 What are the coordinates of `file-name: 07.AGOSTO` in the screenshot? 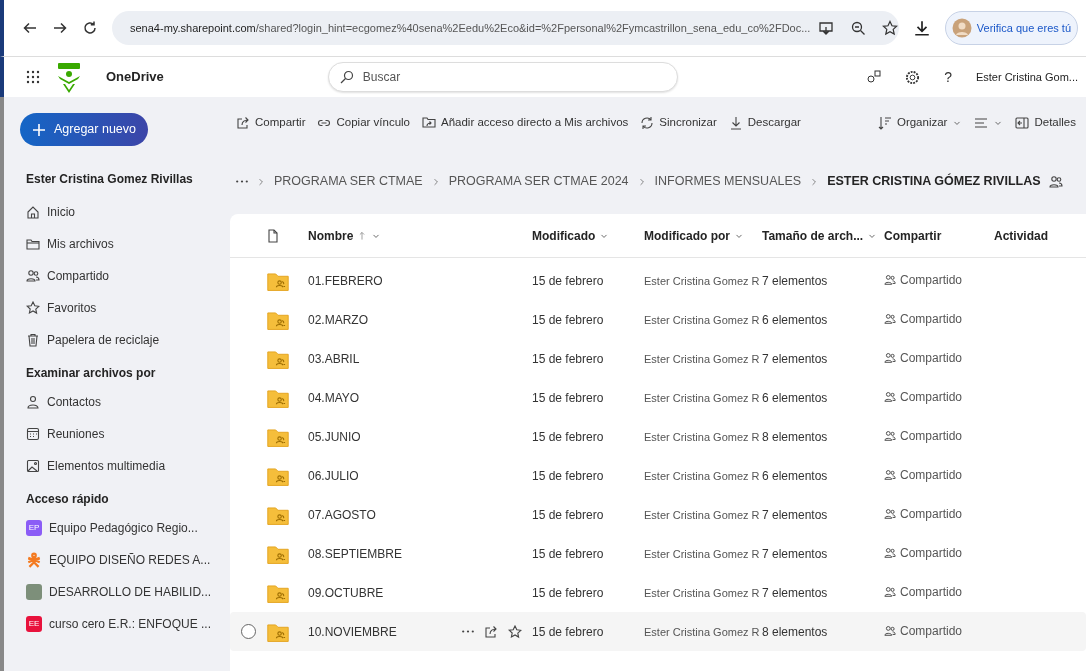 It's located at (342, 514).